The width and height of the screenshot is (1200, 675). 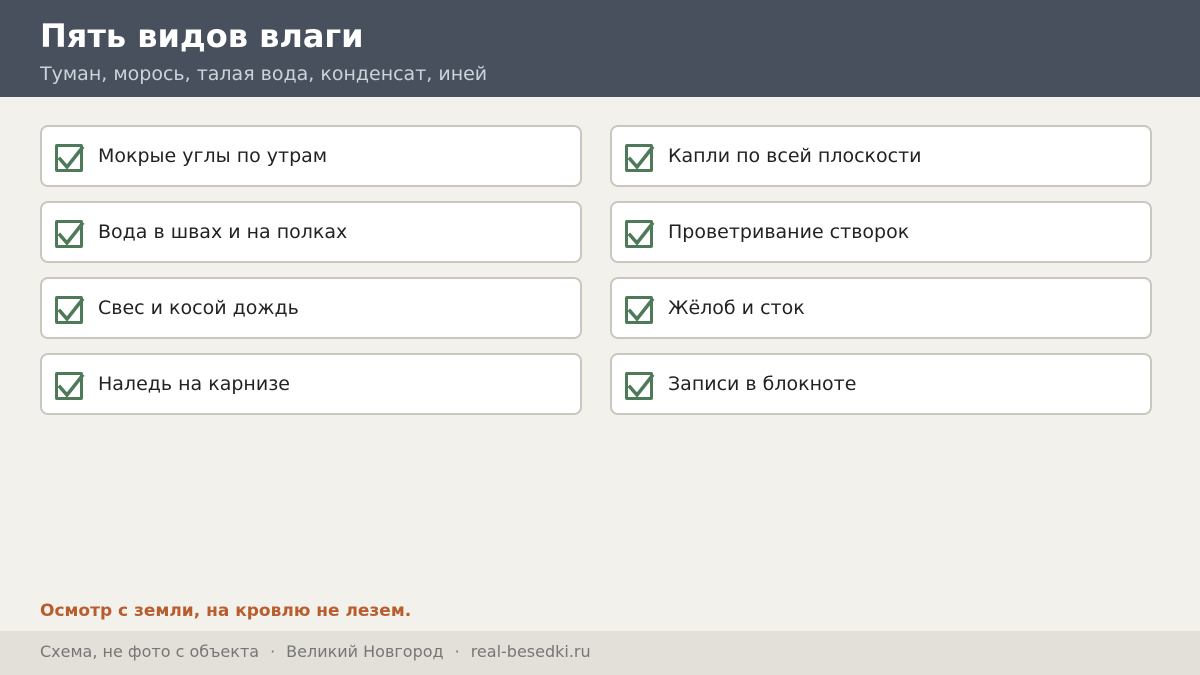 I want to click on checklist-item: Записи в блокноте, so click(x=881, y=384).